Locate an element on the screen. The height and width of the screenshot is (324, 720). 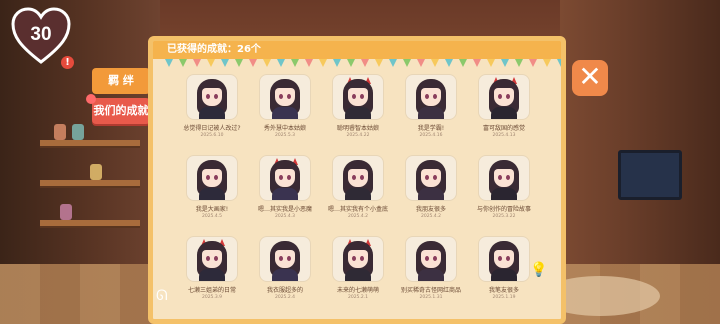
achievement-card: 嗯…其实我有个小盒底 2025.4.2 is located at coordinates (358, 191).